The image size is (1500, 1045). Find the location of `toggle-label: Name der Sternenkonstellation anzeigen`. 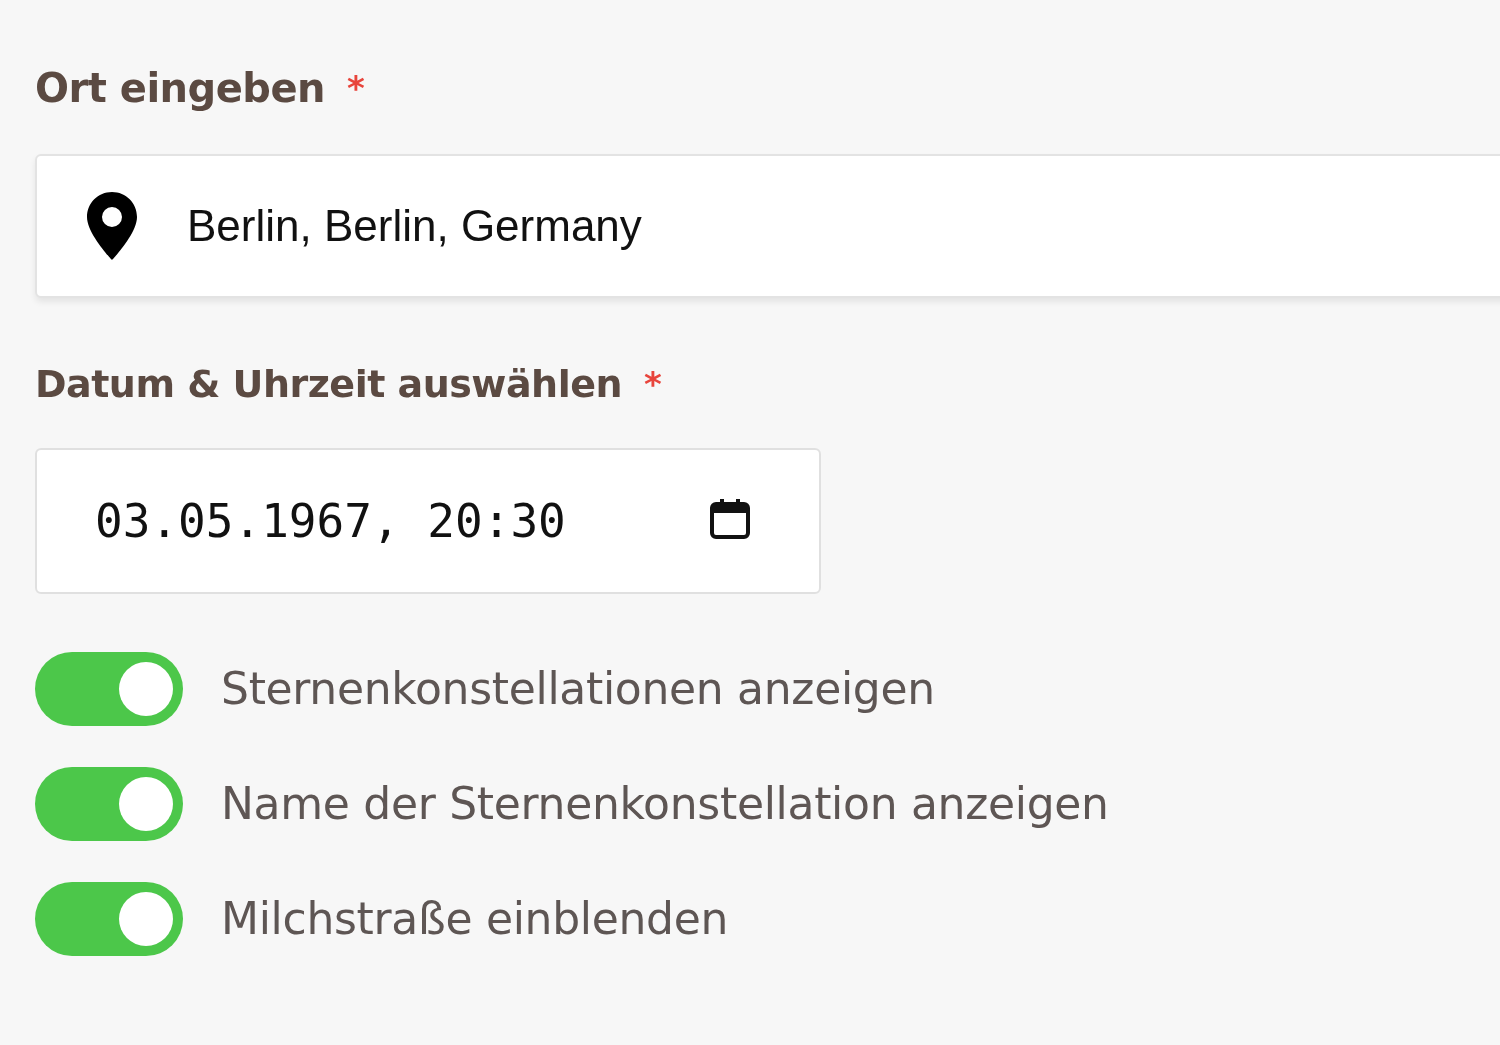

toggle-label: Name der Sternenkonstellation anzeigen is located at coordinates (665, 804).